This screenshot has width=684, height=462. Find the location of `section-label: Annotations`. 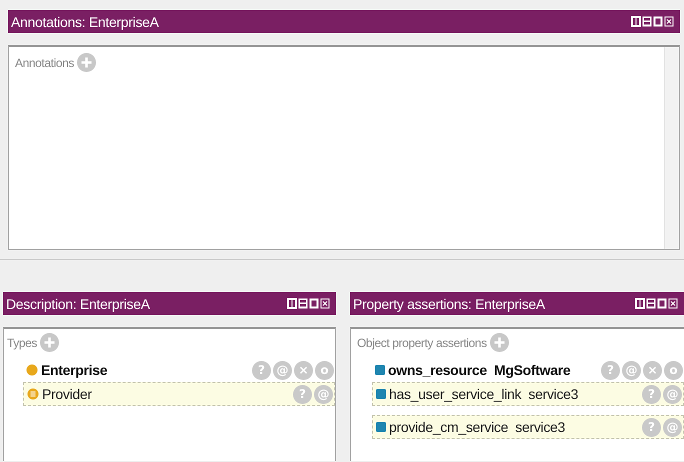

section-label: Annotations is located at coordinates (44, 63).